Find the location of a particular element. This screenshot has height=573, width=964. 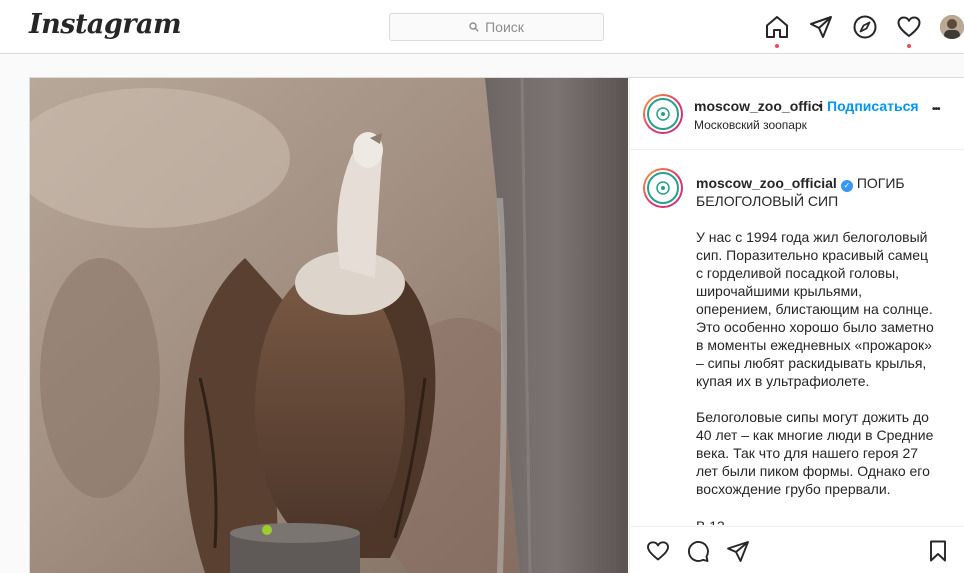

search-input: Поиск is located at coordinates (496, 27).